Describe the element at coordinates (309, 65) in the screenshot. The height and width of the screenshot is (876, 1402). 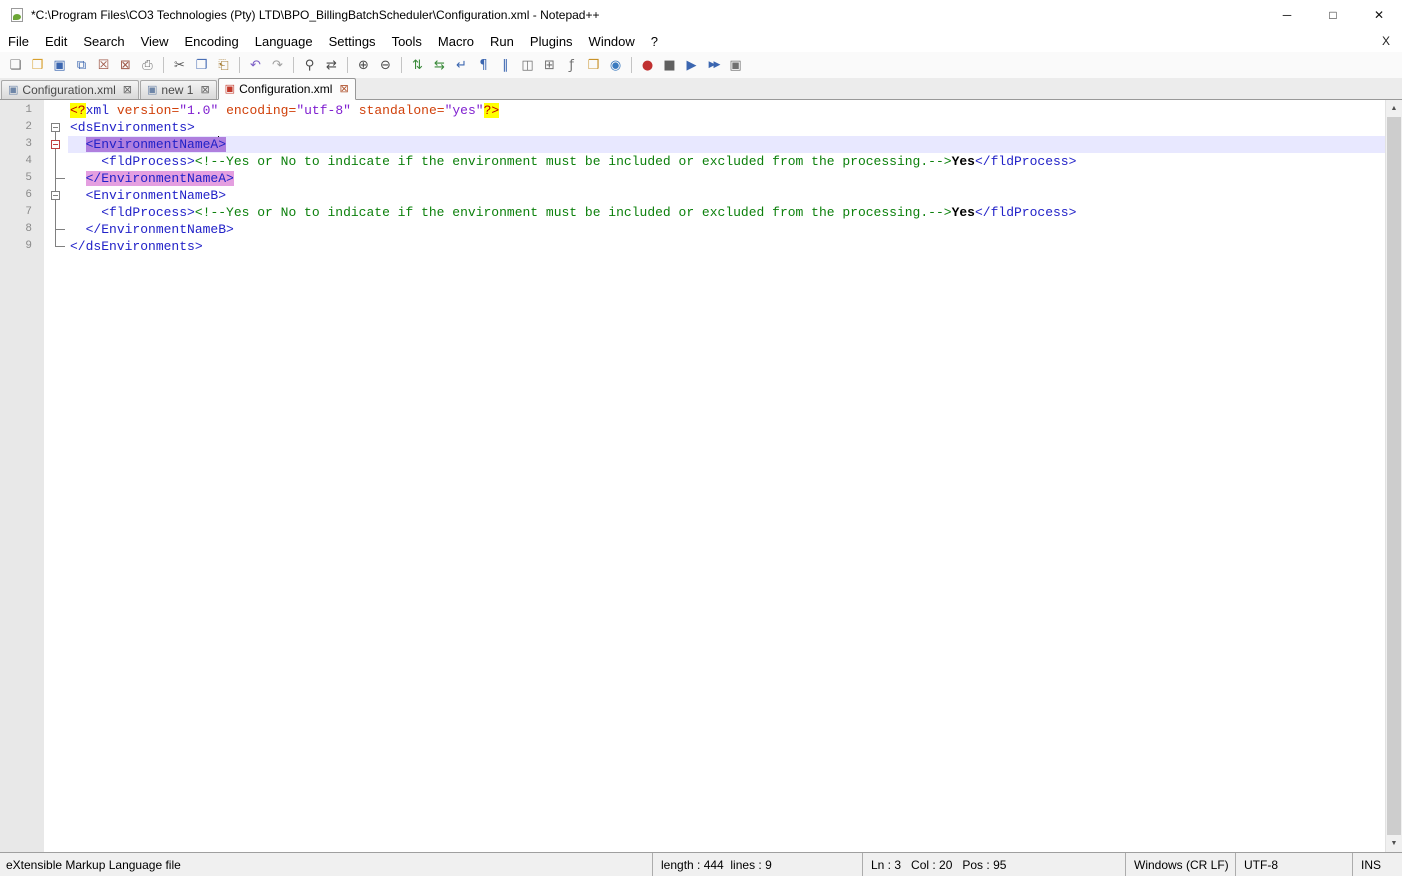
I see `find-icon: ⚲` at that location.